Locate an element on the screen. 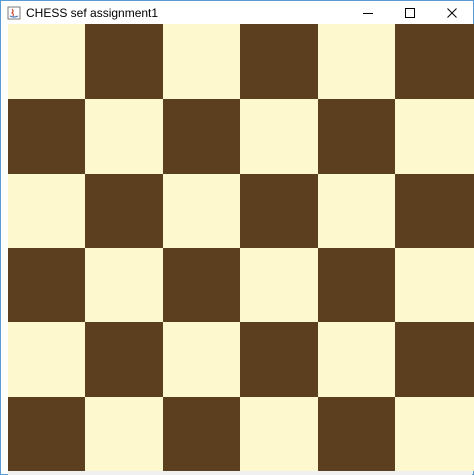 This screenshot has height=475, width=474. title-bar: CHESS sef assignment1 is located at coordinates (237, 12).